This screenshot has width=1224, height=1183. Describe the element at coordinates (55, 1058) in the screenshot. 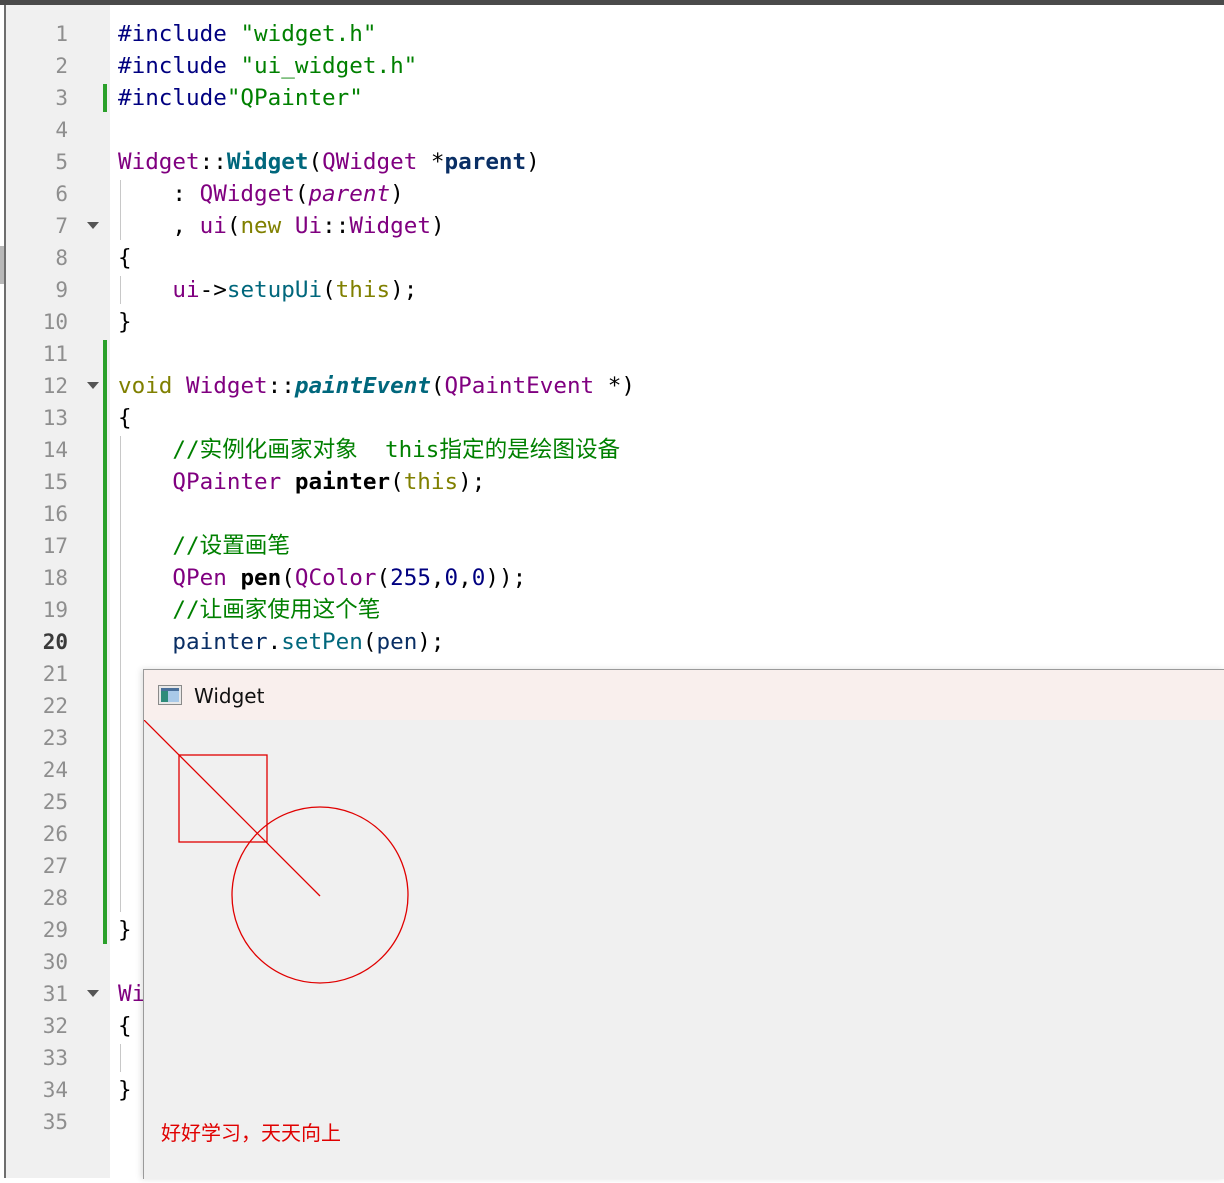

I see `line-number: 33` at that location.